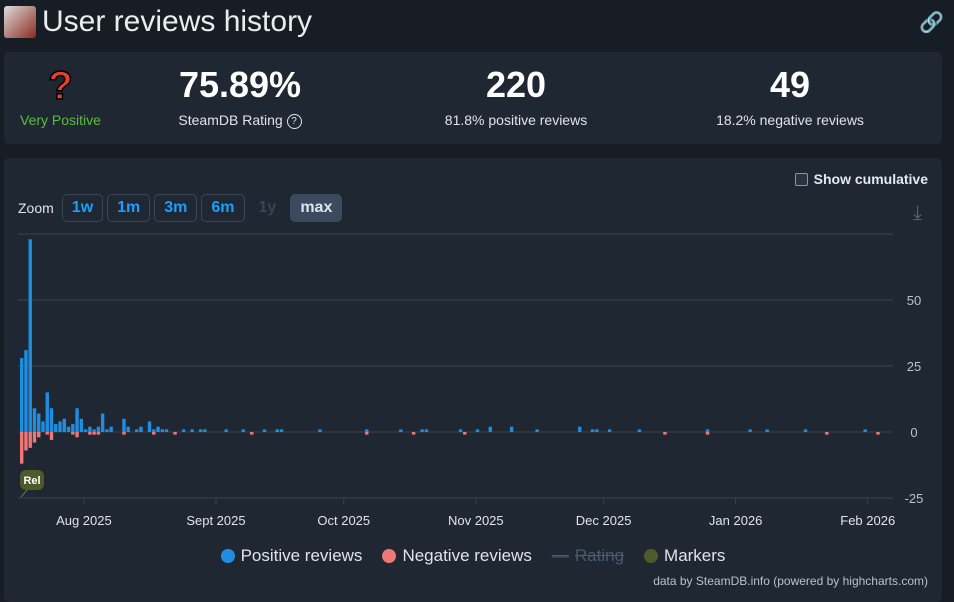 The width and height of the screenshot is (954, 602). Describe the element at coordinates (931, 22) in the screenshot. I see `link-icon: 🔗` at that location.